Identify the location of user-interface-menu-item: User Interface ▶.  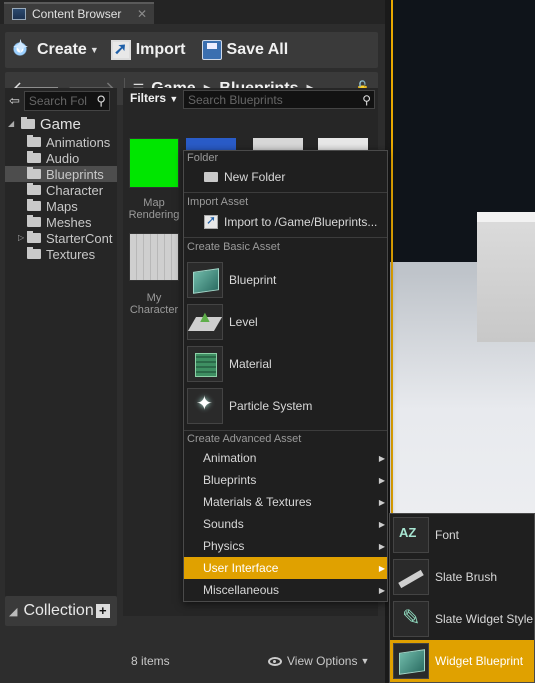
(285, 568).